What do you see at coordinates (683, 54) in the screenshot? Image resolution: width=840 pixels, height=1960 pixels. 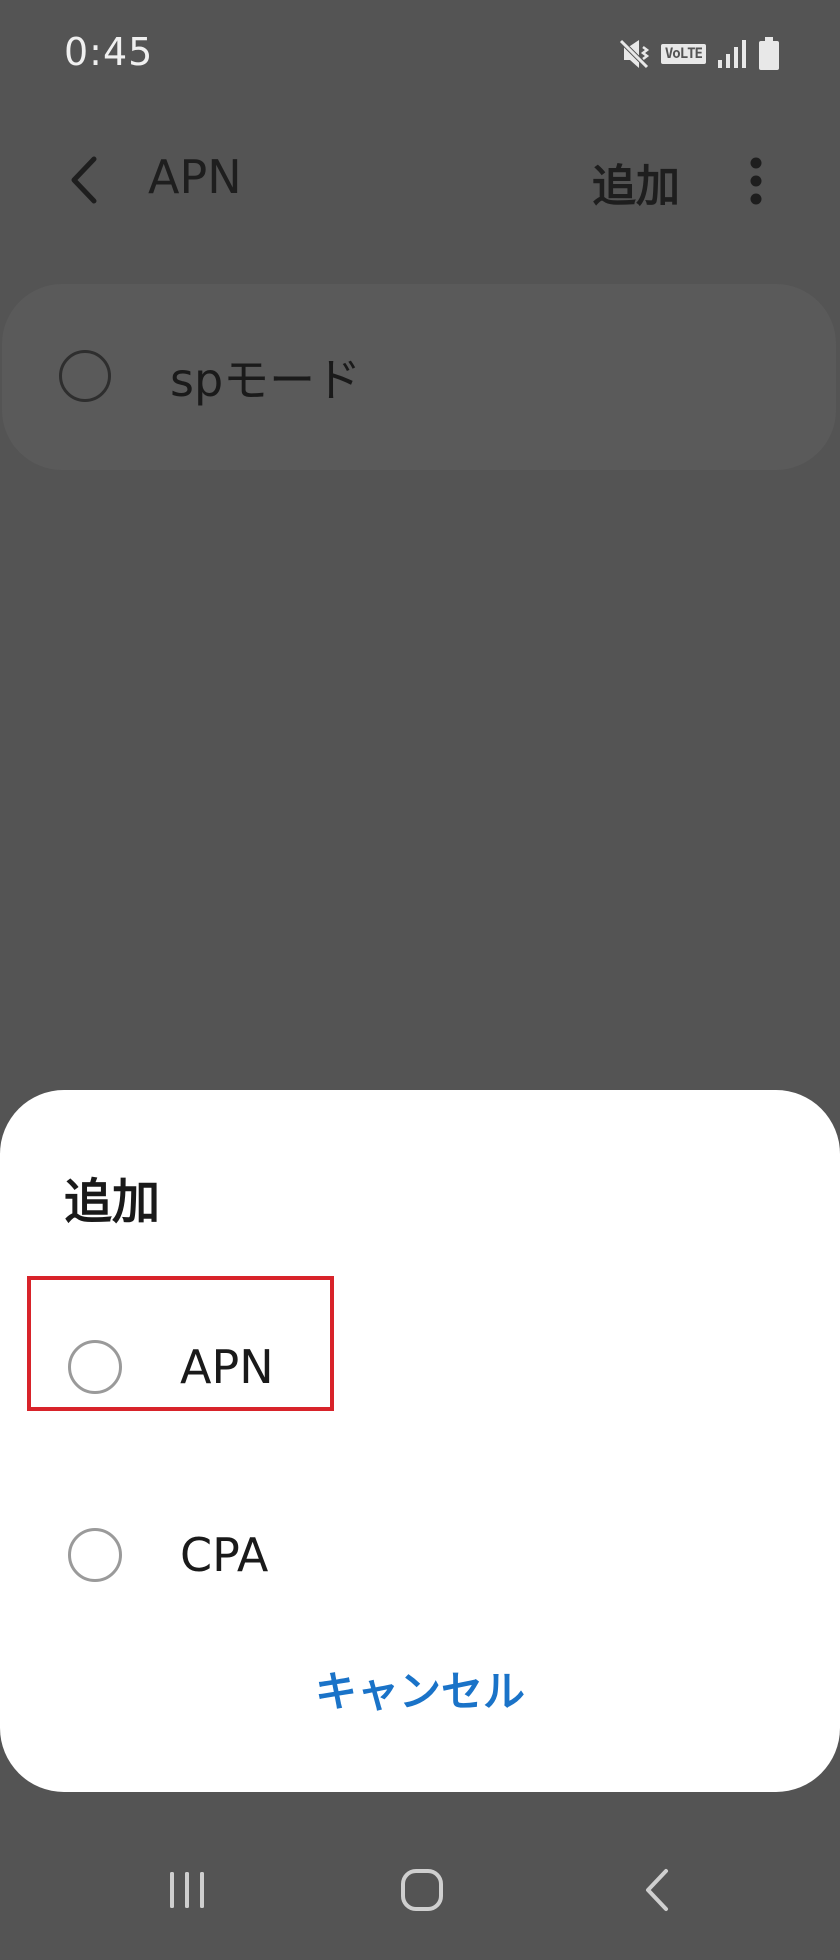 I see `volte-icon: VoLTE` at bounding box center [683, 54].